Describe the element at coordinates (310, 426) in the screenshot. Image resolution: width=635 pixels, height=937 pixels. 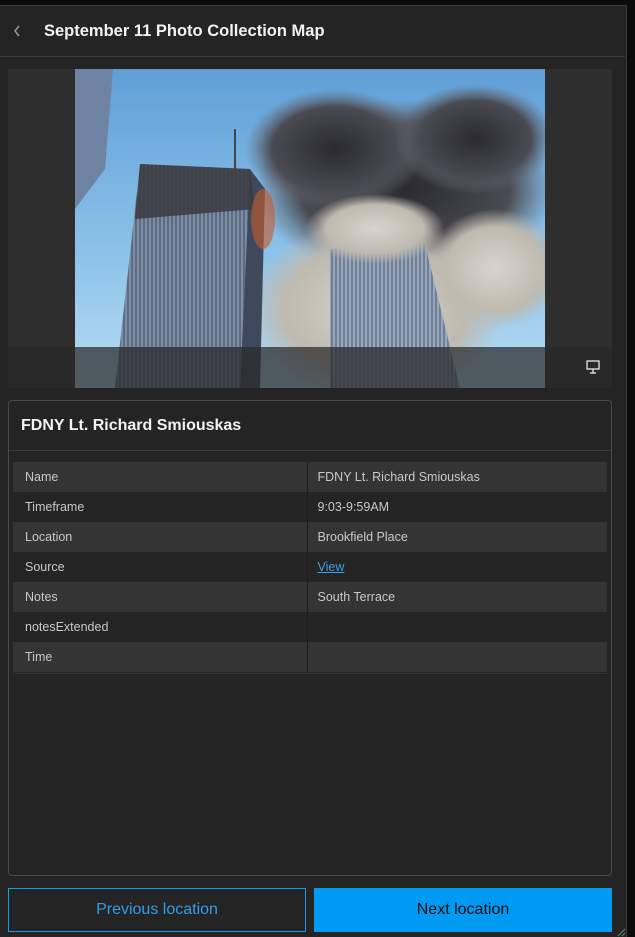
I see `feature-title: FDNY Lt. Richard Smiouskas` at that location.